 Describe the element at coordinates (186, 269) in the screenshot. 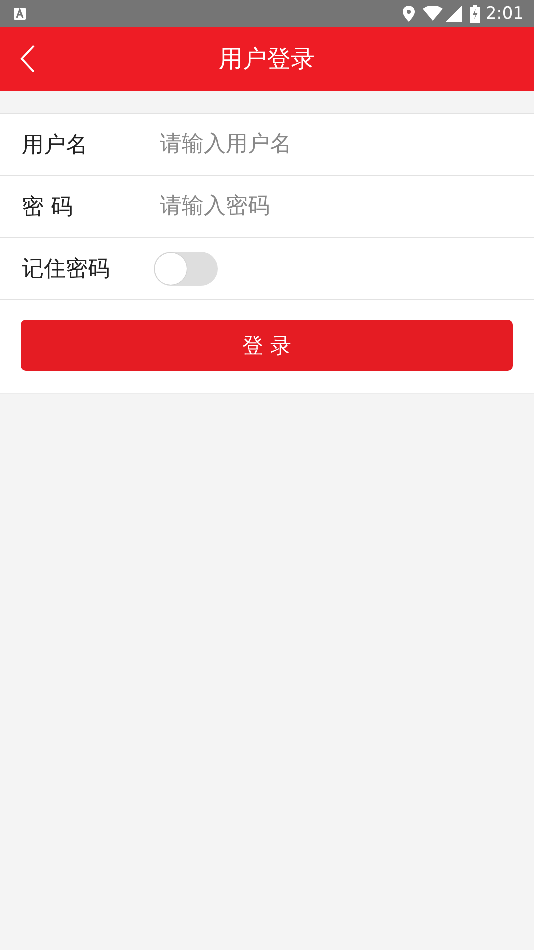

I see `toggle-switch` at that location.